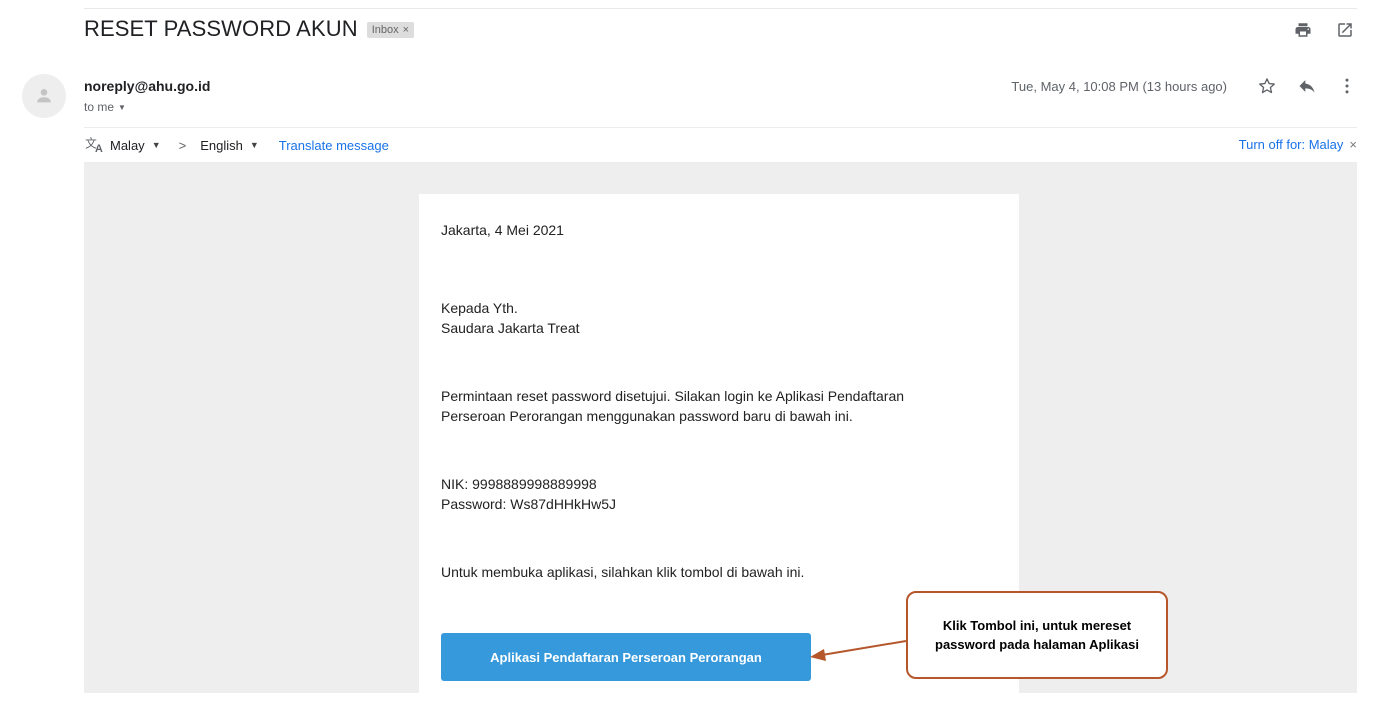 The height and width of the screenshot is (714, 1375). I want to click on inbox-label-chip: Inbox ×, so click(390, 30).